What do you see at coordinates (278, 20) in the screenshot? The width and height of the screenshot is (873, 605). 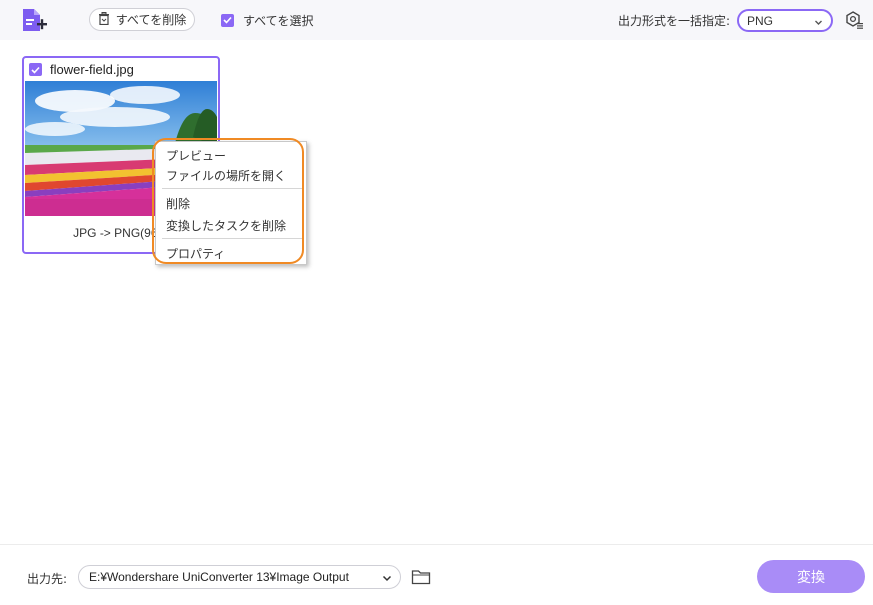 I see `select-all-label: すべてを選択` at bounding box center [278, 20].